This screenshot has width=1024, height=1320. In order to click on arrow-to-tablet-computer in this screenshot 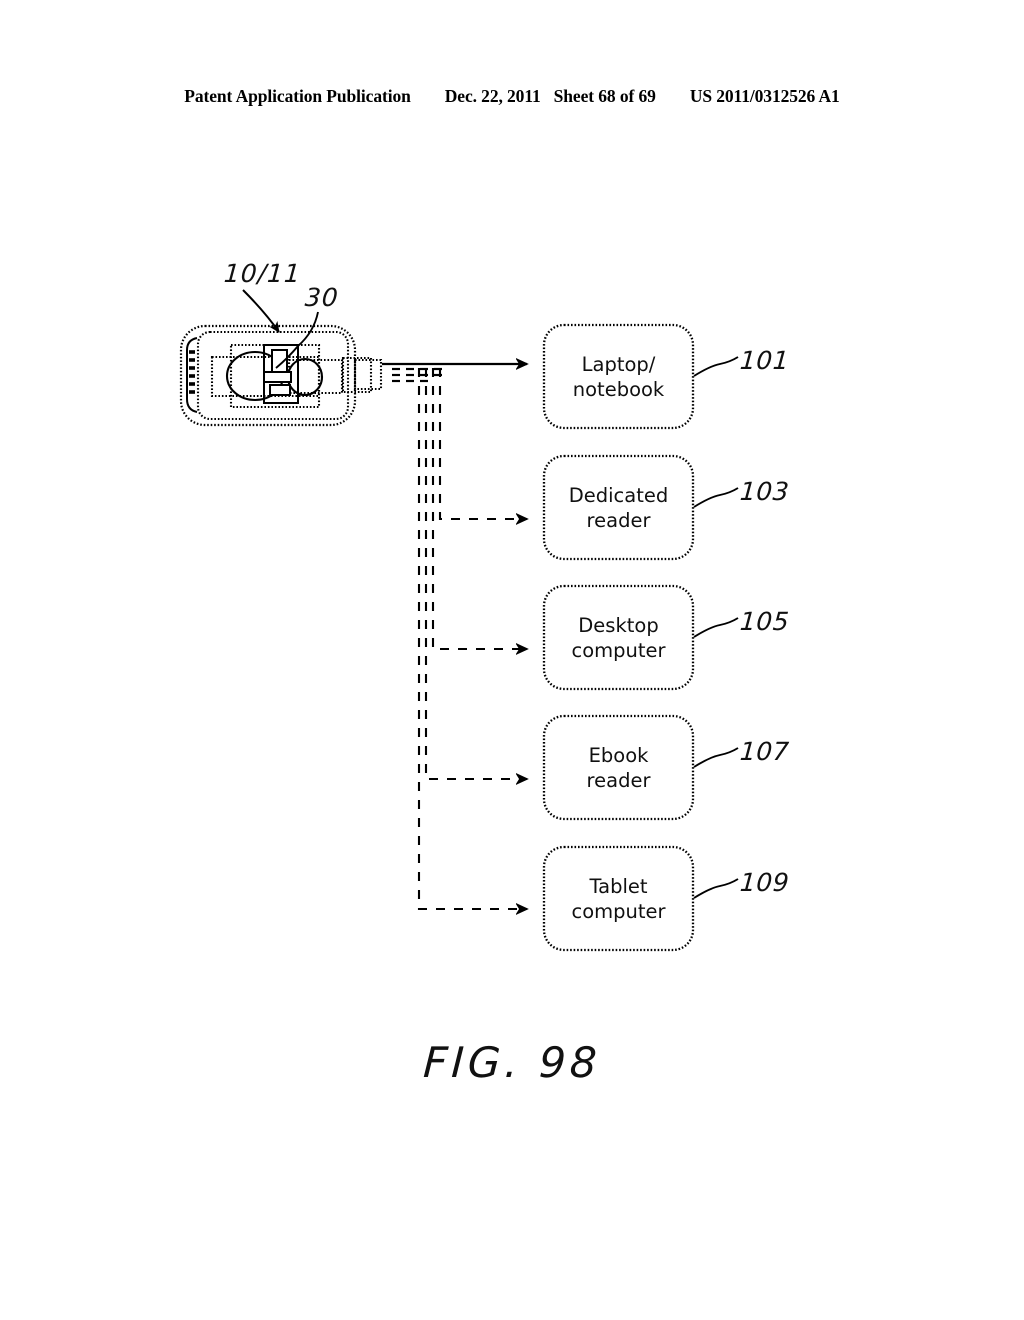, I will do `click(472, 638)`.